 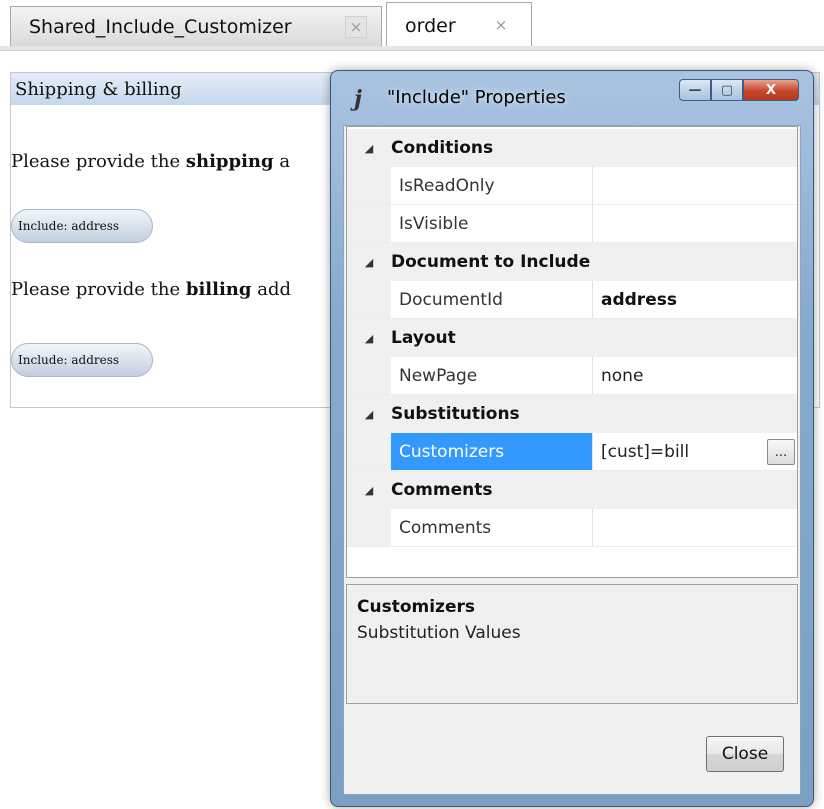 What do you see at coordinates (476, 97) in the screenshot?
I see `dialog-title: "Include" Properties` at bounding box center [476, 97].